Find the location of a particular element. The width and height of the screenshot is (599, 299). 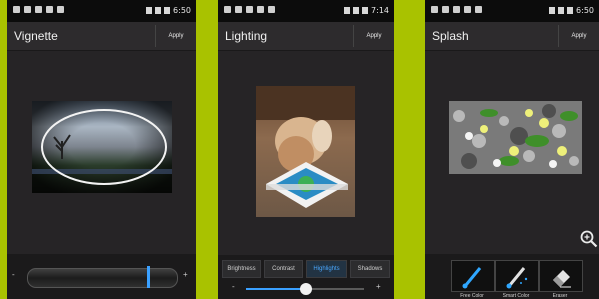

eraser-label: Eraser is located at coordinates (560, 296).